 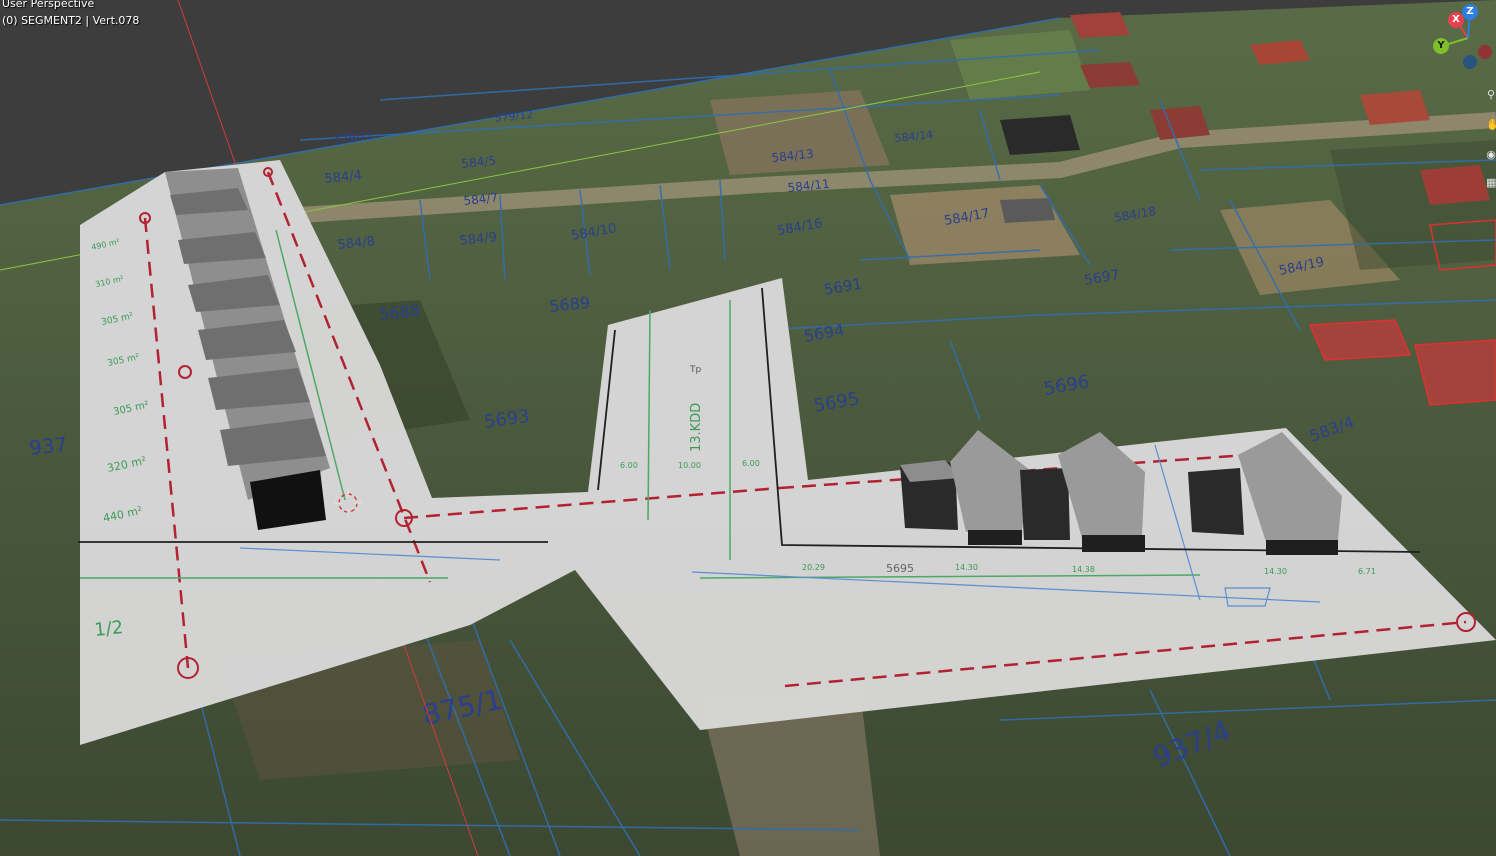 I want to click on camera-icon: ◉, so click(x=1491, y=155).